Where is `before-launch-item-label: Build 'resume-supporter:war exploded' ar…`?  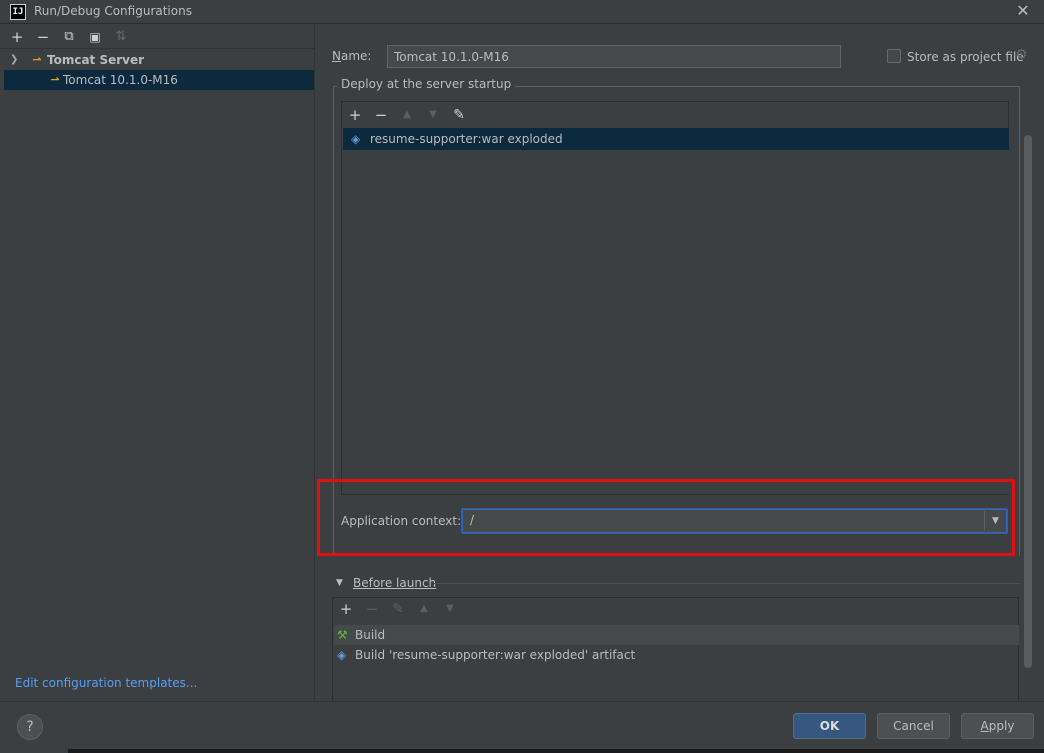
before-launch-item-label: Build 'resume-supporter:war exploded' ar… is located at coordinates (495, 655).